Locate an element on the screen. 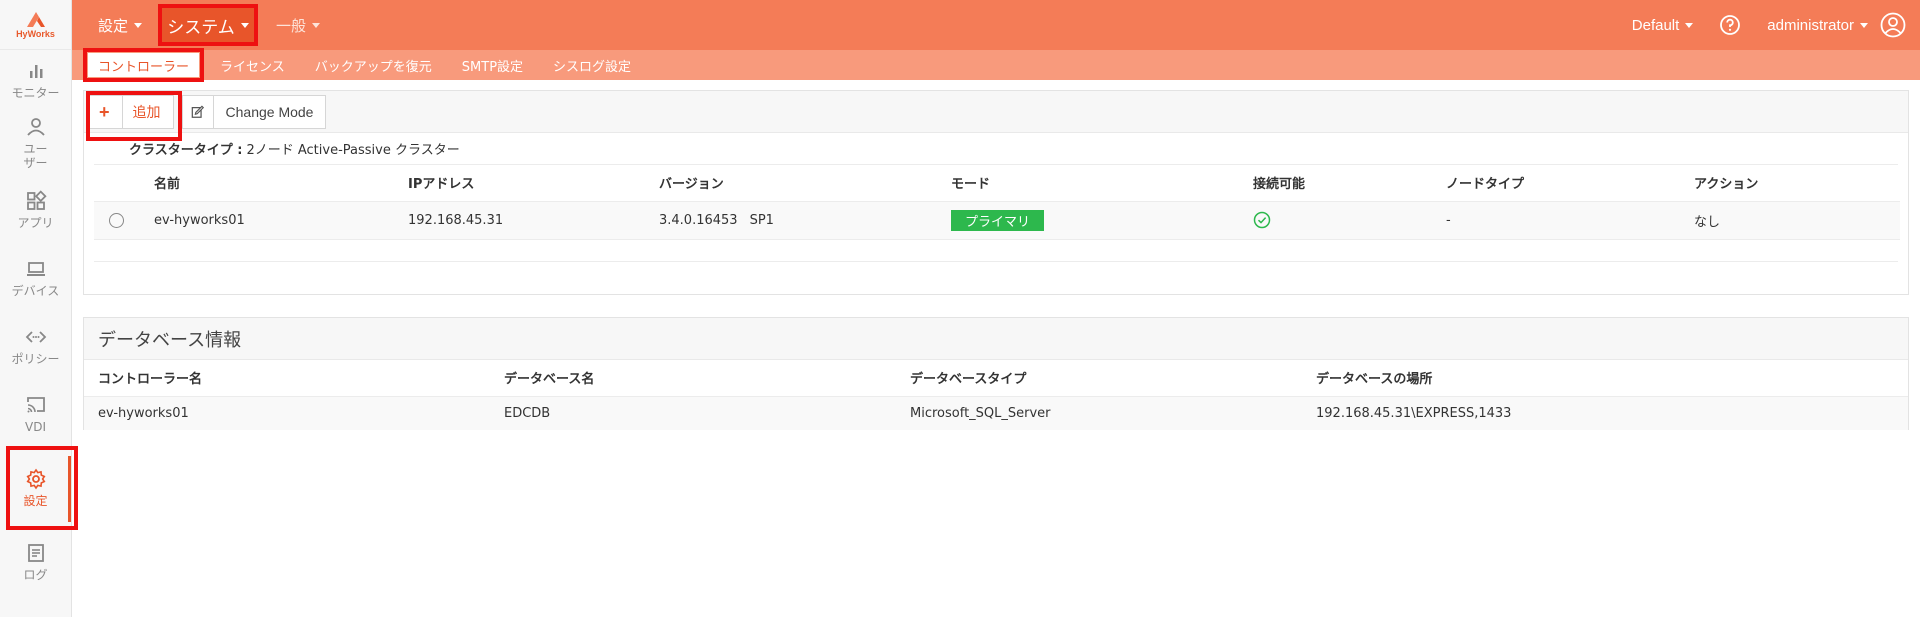 The image size is (1920, 617). hyworks-logo-icon is located at coordinates (35, 19).